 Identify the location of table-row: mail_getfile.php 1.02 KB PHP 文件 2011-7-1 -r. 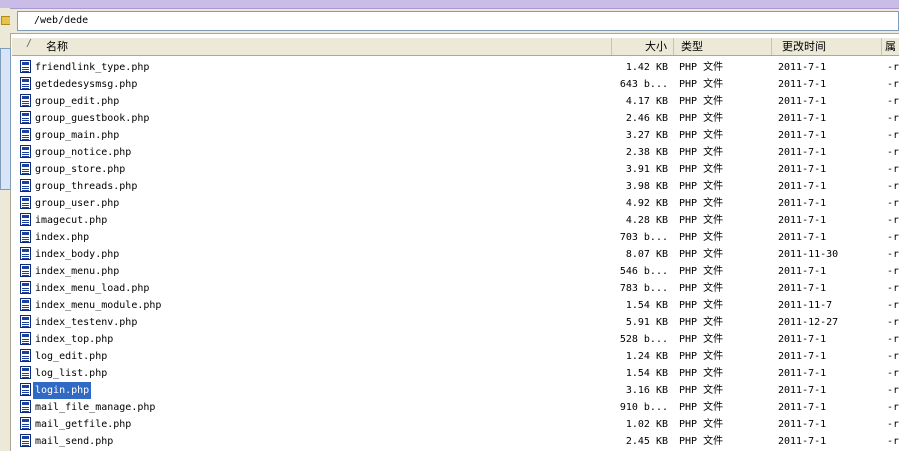
(455, 424).